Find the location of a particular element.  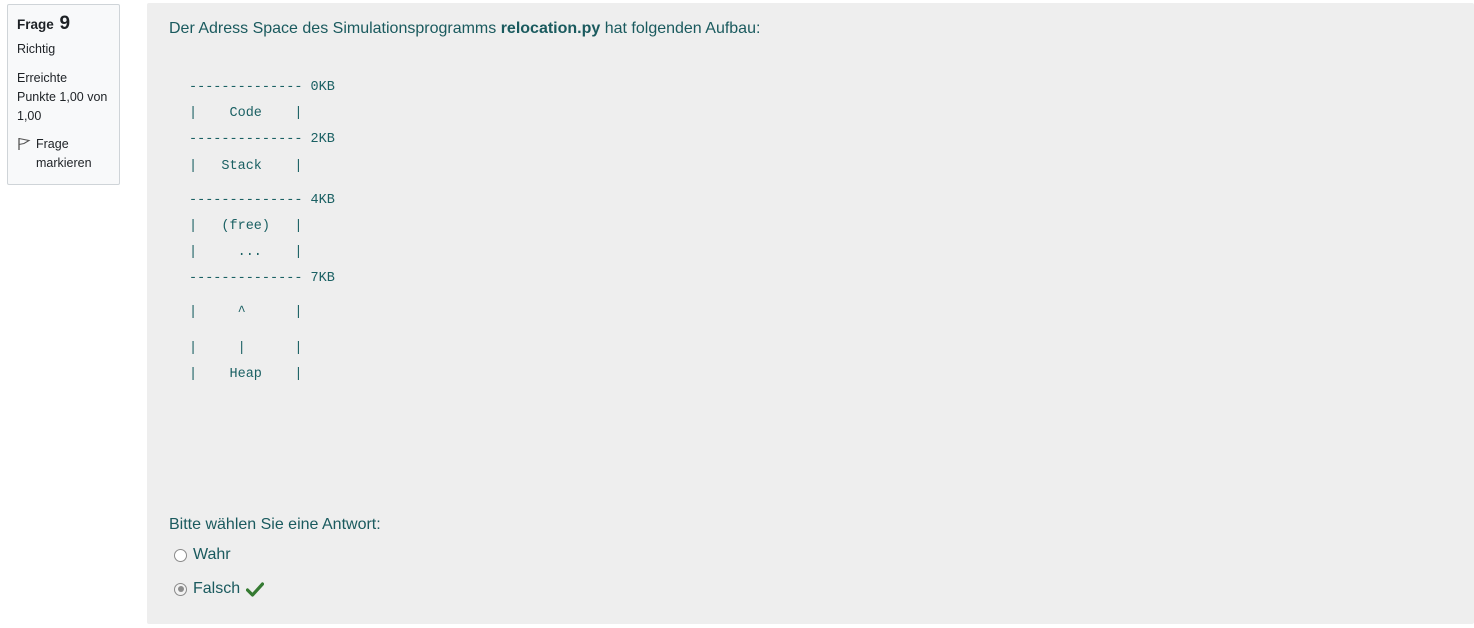

flag-question-link: Frage markieren is located at coordinates (63, 154).